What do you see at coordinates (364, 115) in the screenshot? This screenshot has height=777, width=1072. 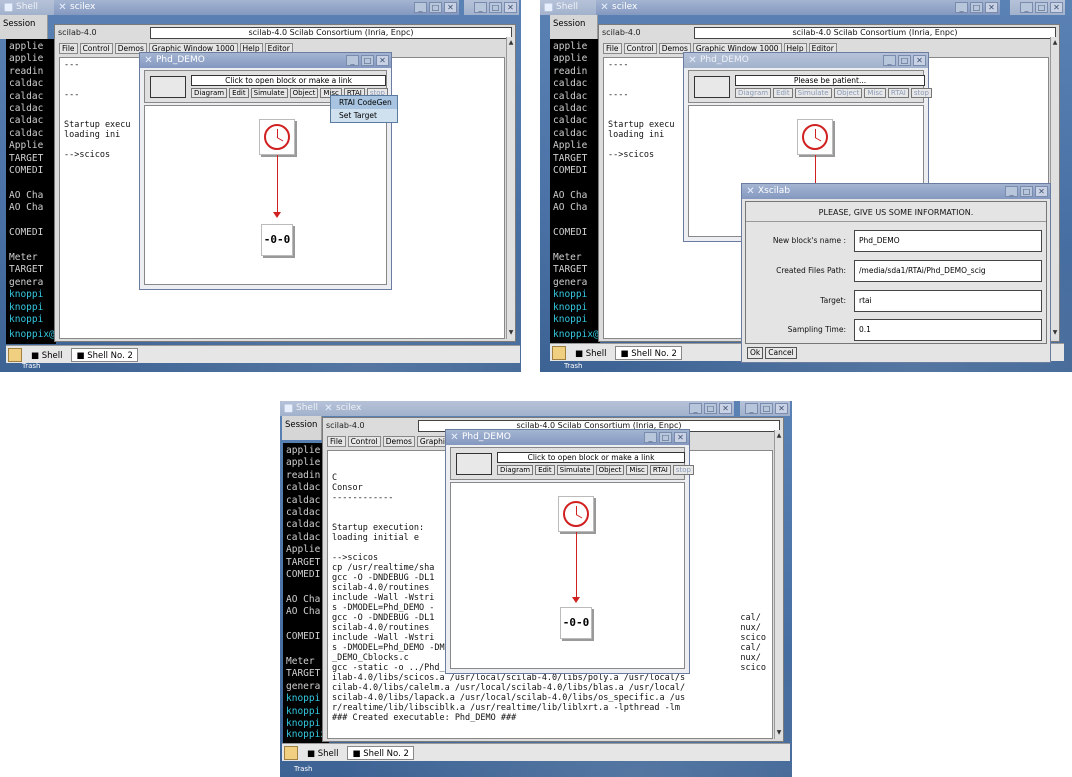 I see `menu-item-set-target: Set Target` at bounding box center [364, 115].